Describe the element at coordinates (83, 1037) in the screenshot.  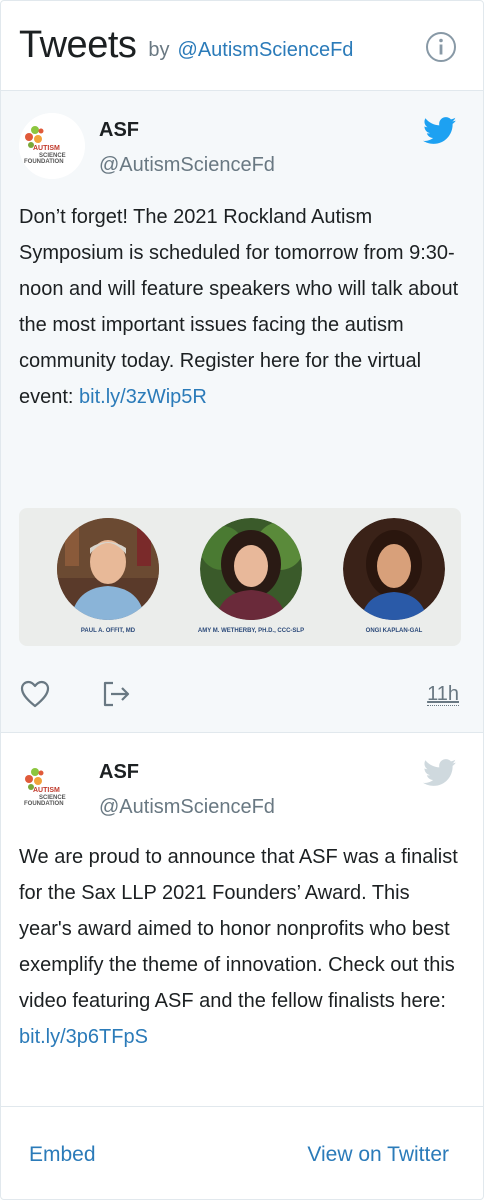
I see `tweet-link: bit.ly/3p6TFpS` at that location.